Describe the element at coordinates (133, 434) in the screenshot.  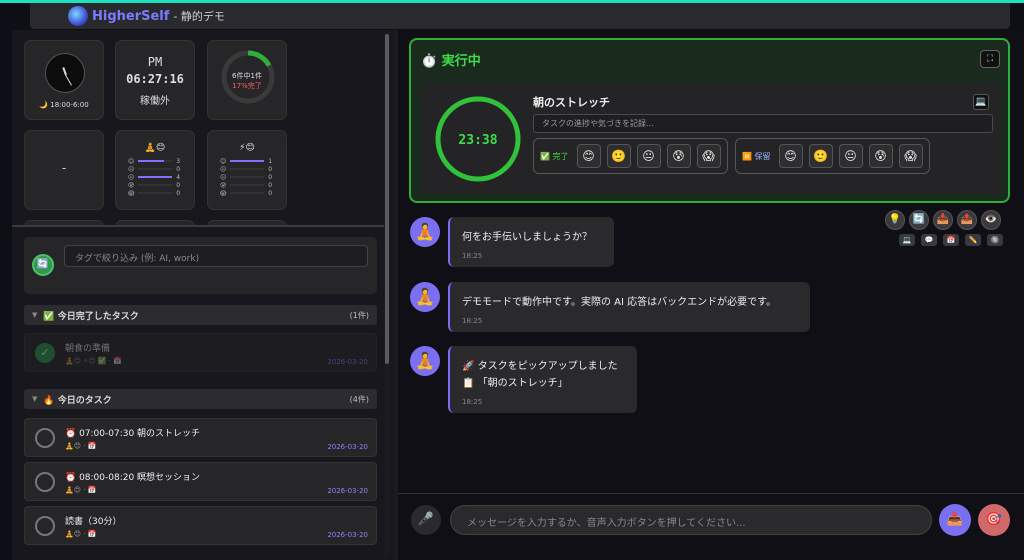
I see `task-title: ⏰ 07:00-07:30 朝のストレッチ` at that location.